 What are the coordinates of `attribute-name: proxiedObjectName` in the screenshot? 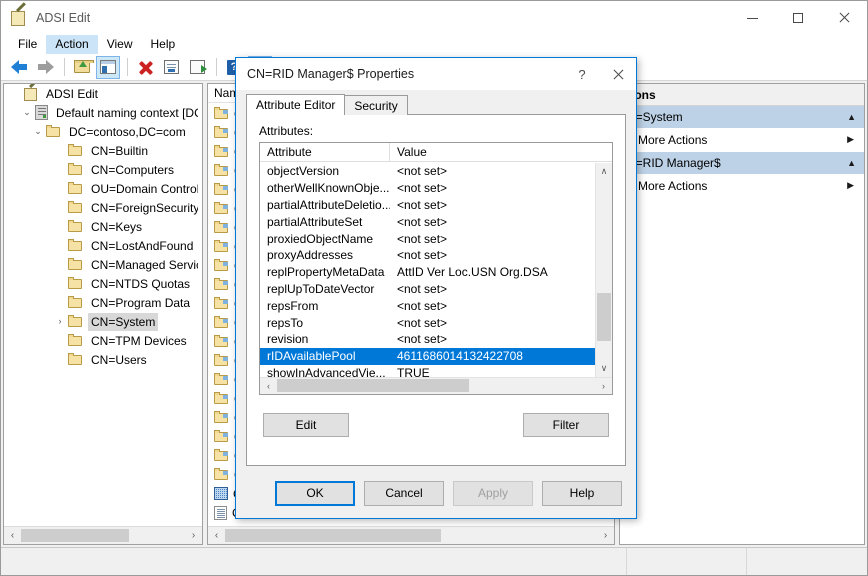 It's located at (320, 238).